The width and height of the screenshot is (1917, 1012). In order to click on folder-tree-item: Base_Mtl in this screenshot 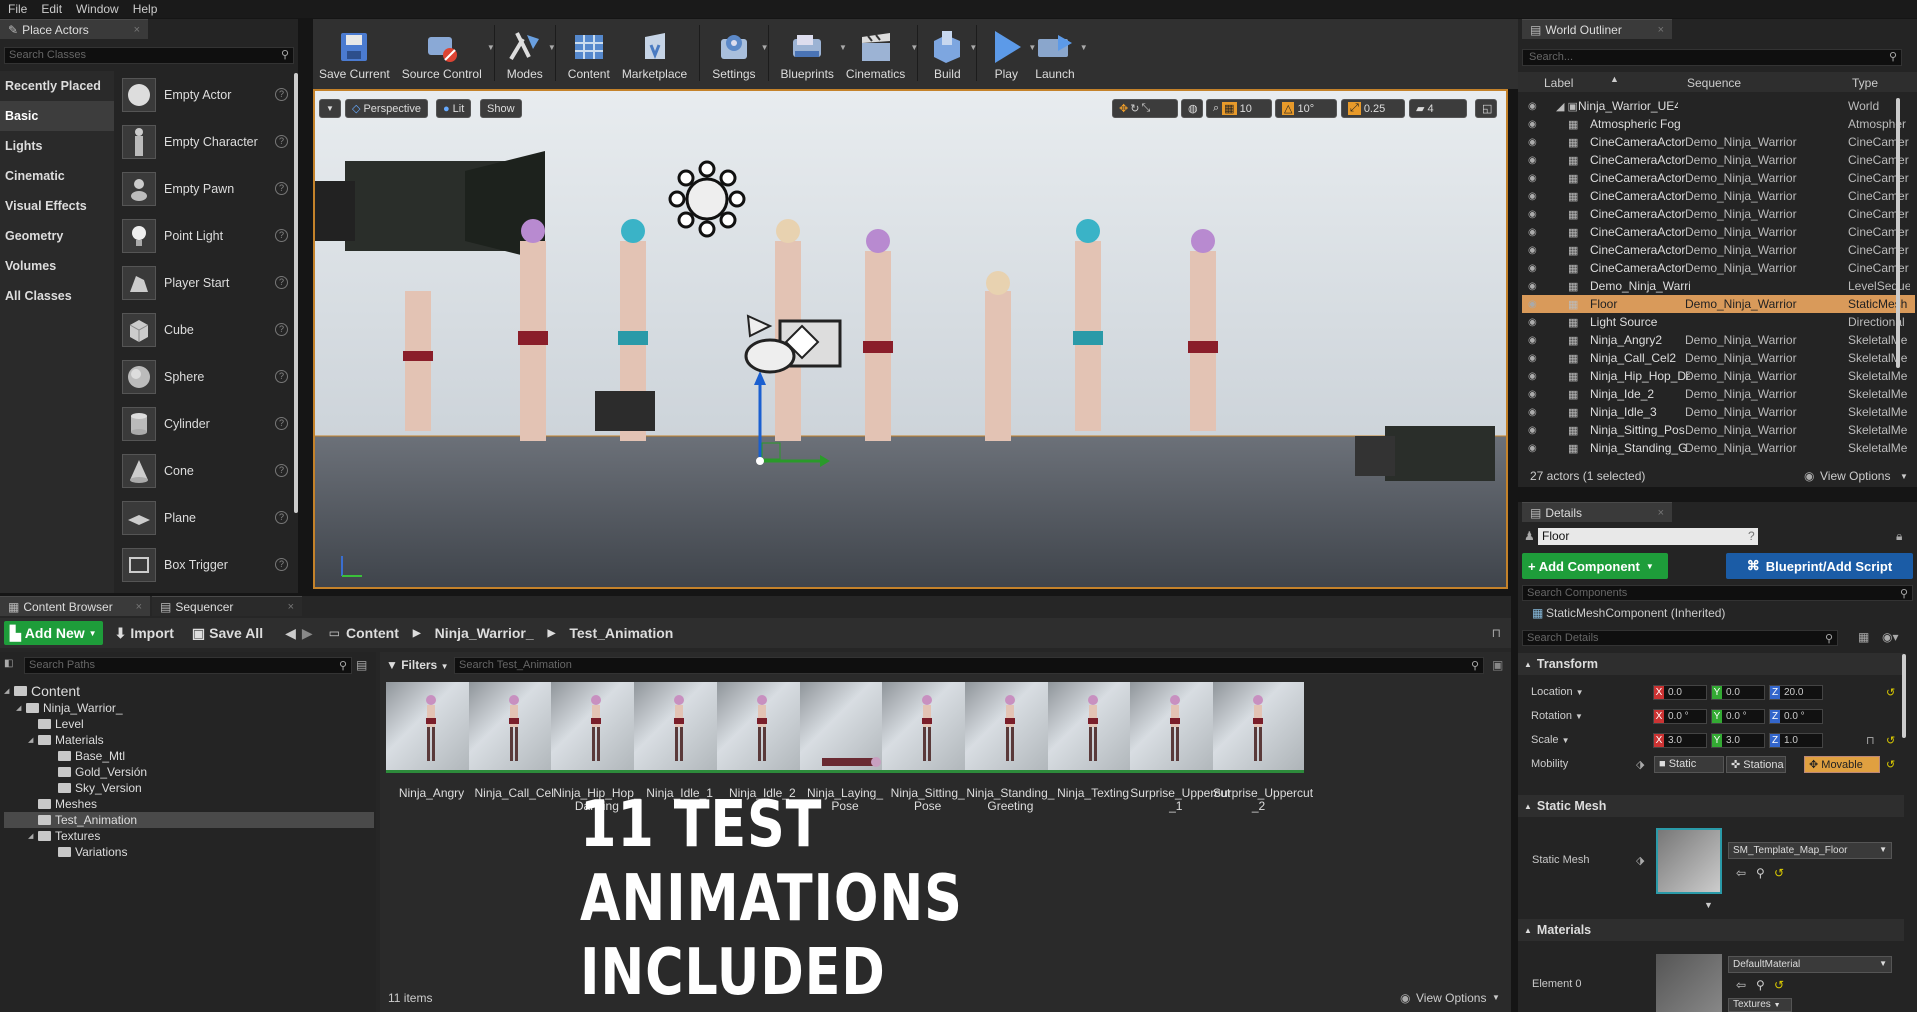, I will do `click(189, 756)`.